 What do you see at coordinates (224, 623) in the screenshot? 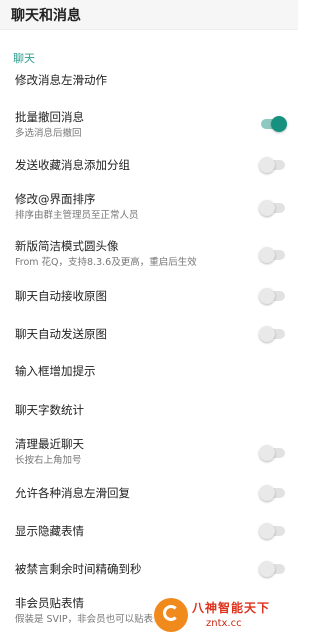
I see `watermark-url: zntx.cc` at bounding box center [224, 623].